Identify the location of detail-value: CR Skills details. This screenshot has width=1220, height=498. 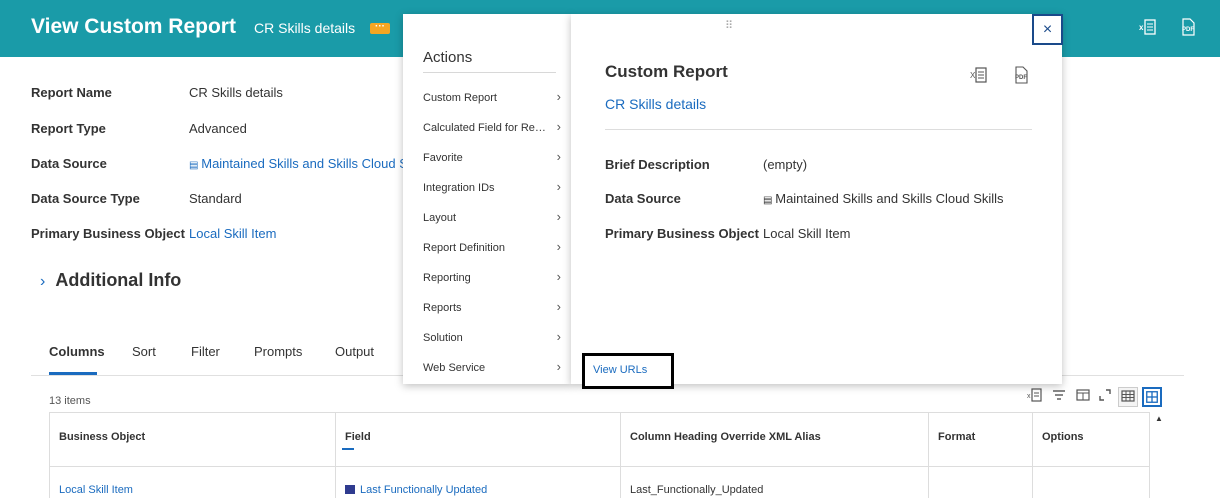
(236, 92).